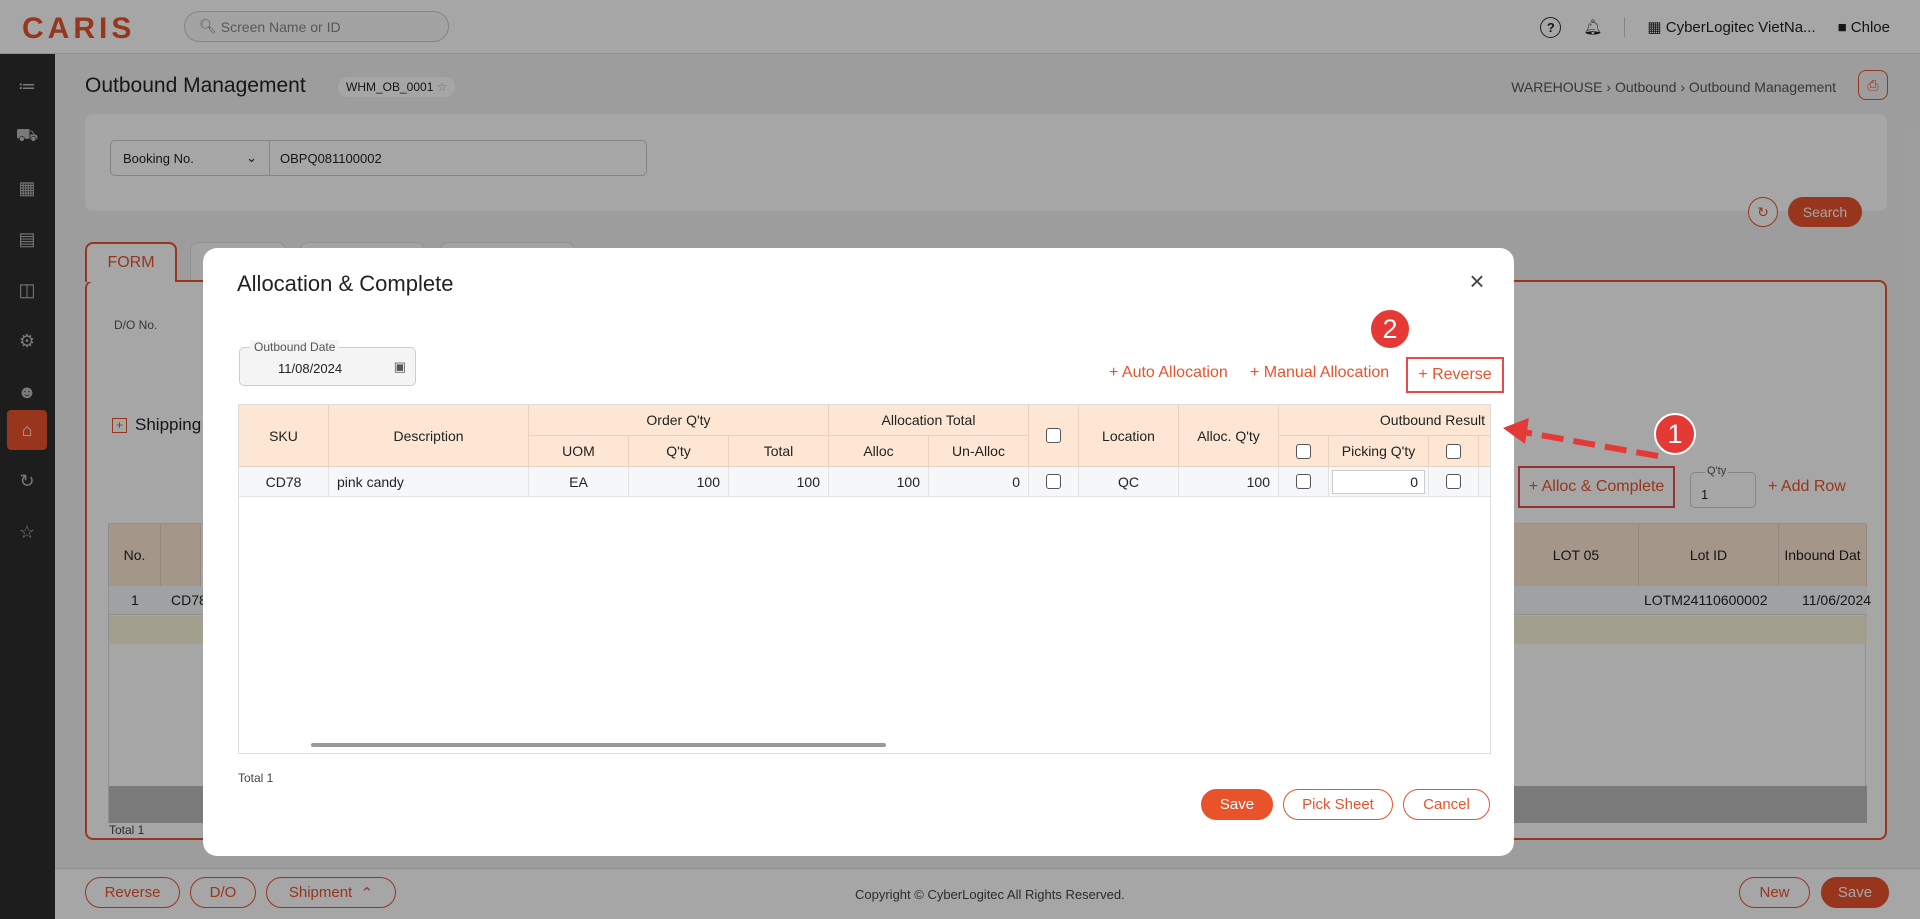 Image resolution: width=1920 pixels, height=919 pixels. Describe the element at coordinates (1229, 482) in the screenshot. I see `cell-alloc-qty: 100` at that location.